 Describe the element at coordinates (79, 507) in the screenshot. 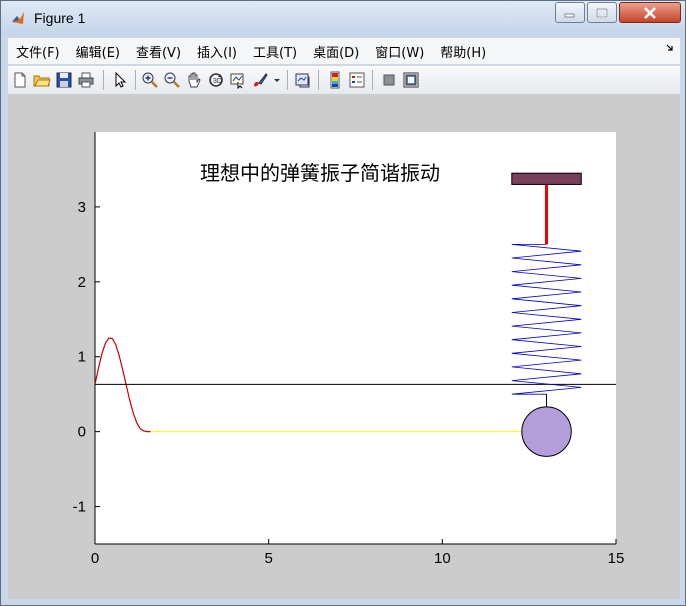

I see `y-tick-label: -1` at that location.